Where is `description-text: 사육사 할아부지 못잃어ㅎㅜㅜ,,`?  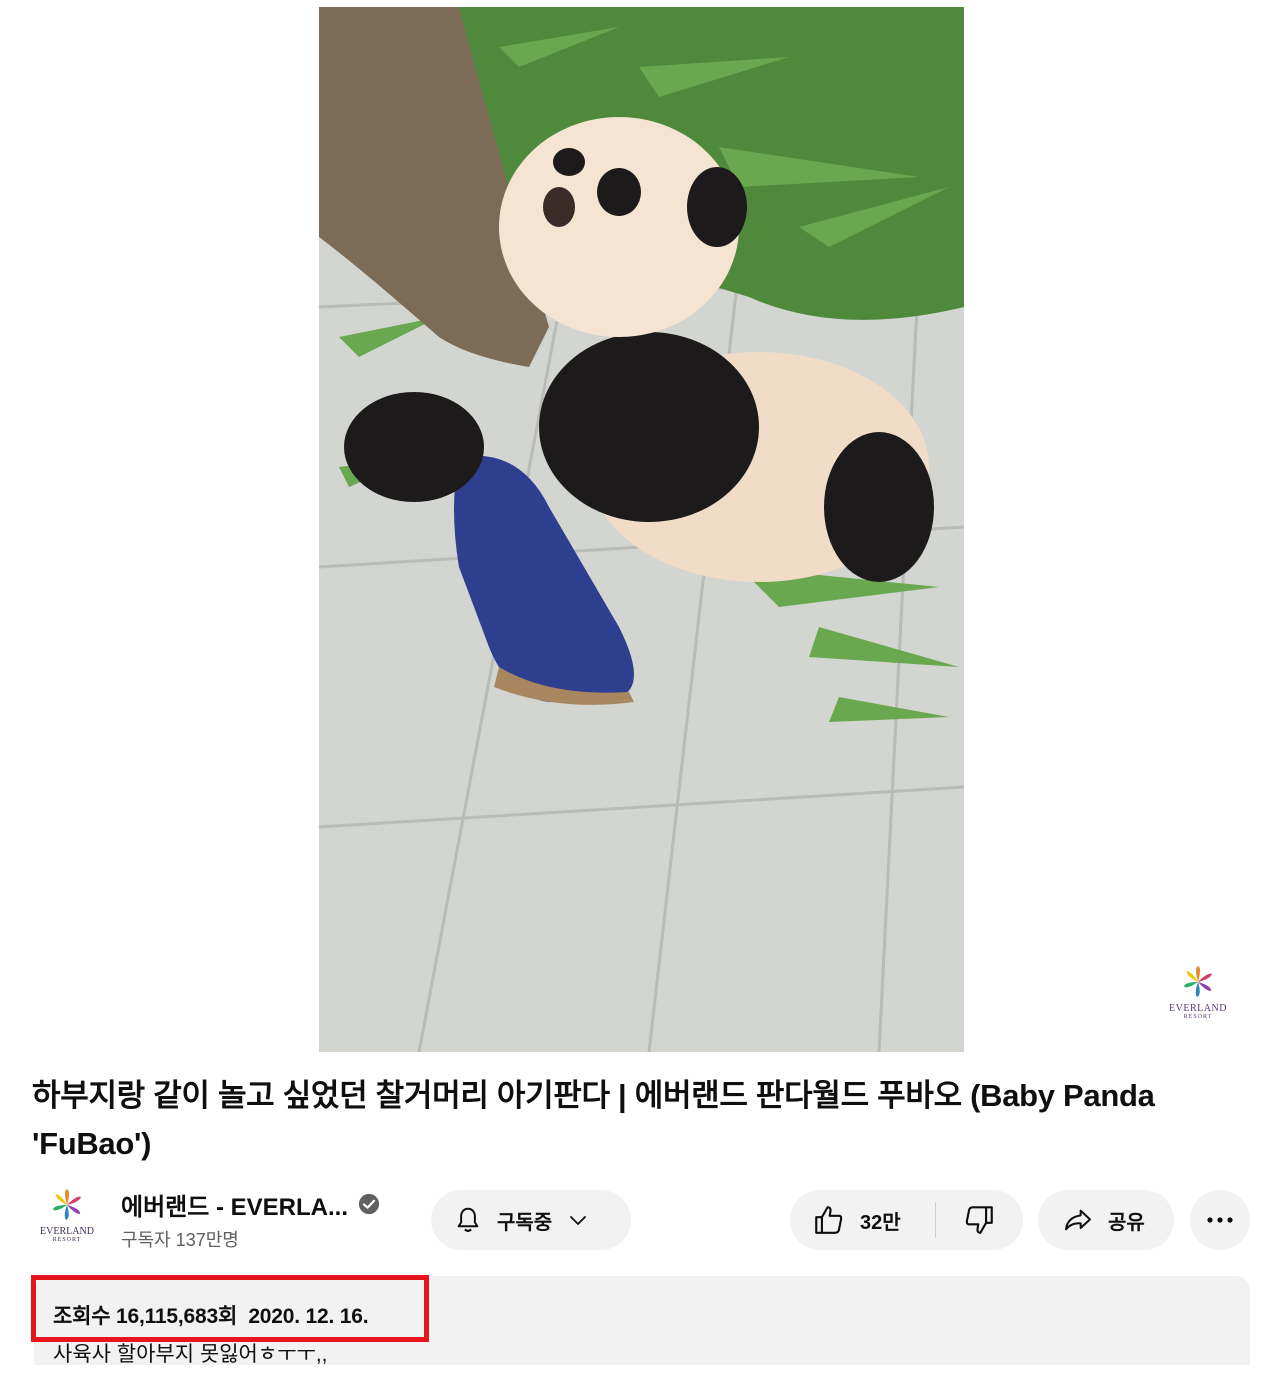 description-text: 사육사 할아부지 못잃어ㅎㅜㅜ,, is located at coordinates (190, 1354).